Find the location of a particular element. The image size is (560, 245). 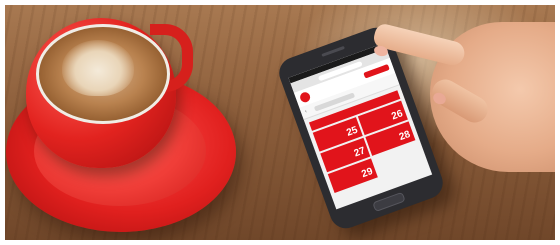

app-logo-icon is located at coordinates (305, 97).